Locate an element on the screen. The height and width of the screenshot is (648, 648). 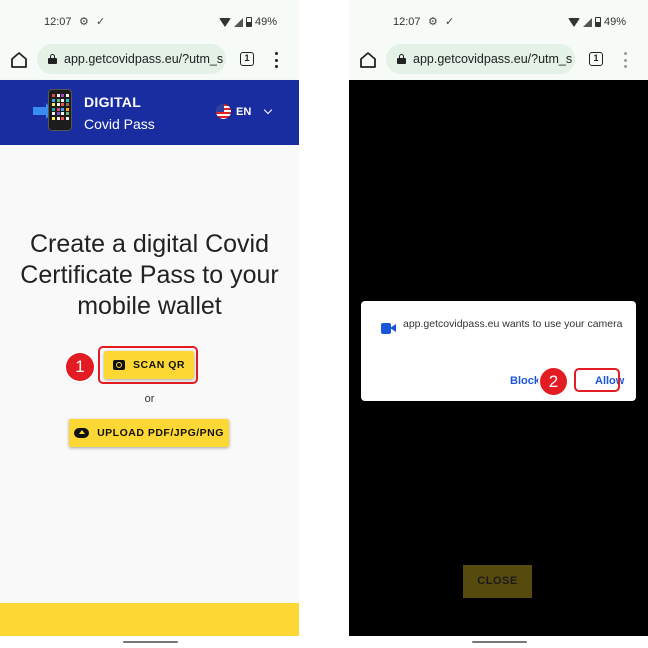
close-button: CLOSE is located at coordinates (497, 581).